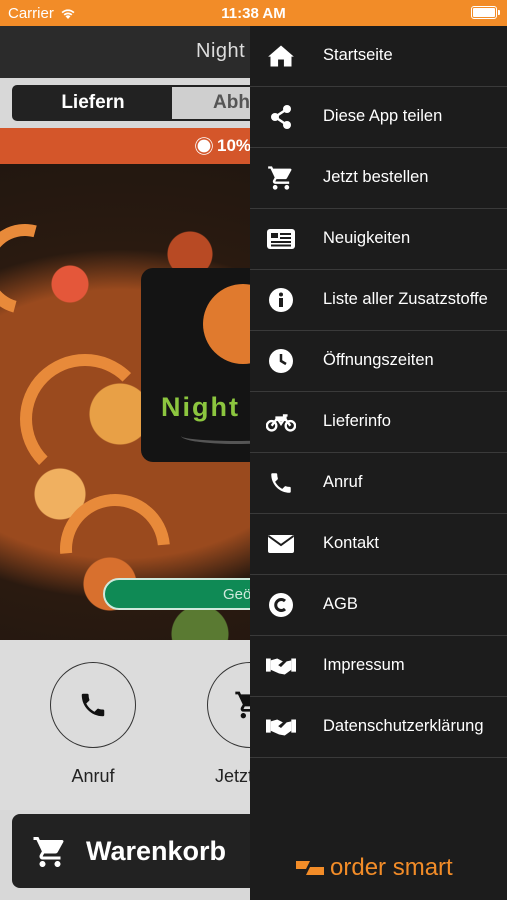 This screenshot has height=900, width=507. I want to click on call-action: Anruf, so click(93, 724).